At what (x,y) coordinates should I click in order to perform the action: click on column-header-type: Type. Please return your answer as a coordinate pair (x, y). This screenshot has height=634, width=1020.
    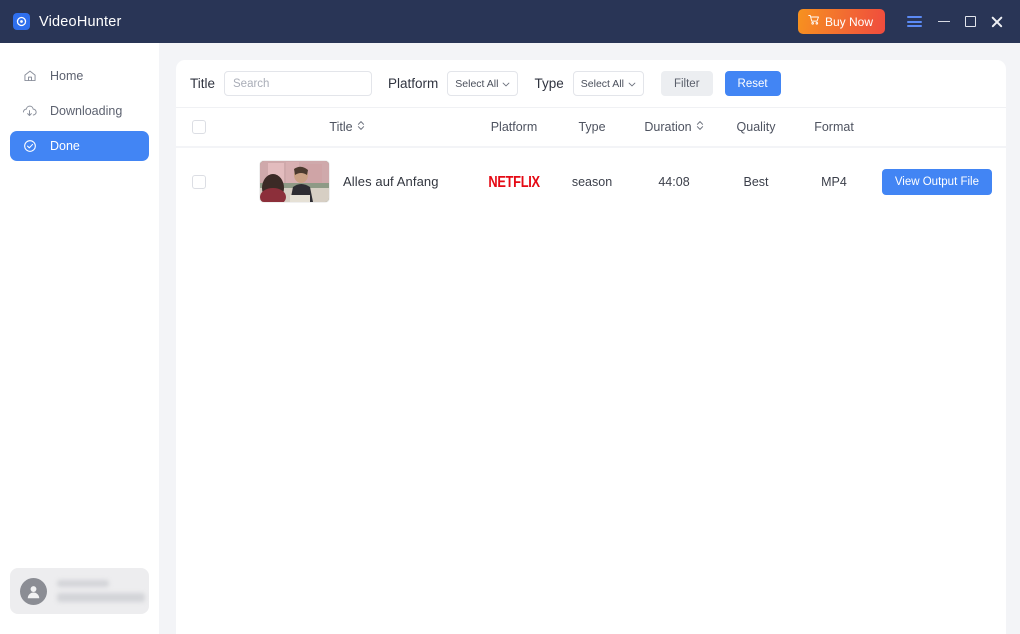
    Looking at the image, I should click on (592, 127).